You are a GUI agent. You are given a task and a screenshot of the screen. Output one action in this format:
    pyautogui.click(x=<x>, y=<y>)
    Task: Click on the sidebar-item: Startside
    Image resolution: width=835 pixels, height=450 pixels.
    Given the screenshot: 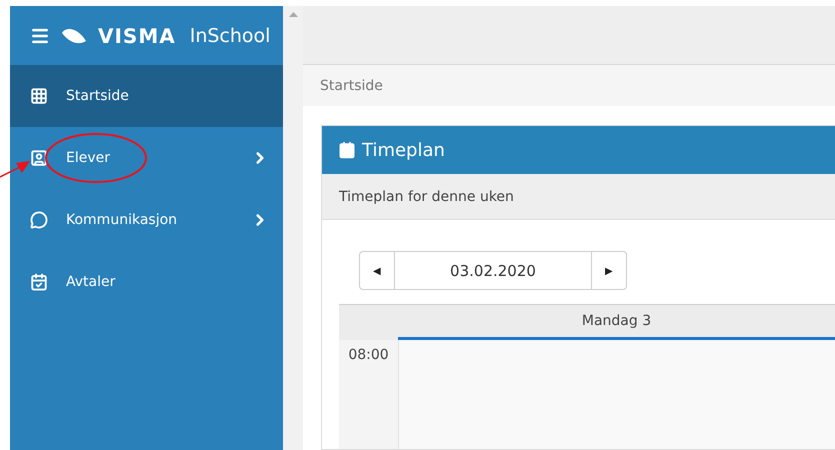 What is the action you would take?
    pyautogui.click(x=146, y=96)
    